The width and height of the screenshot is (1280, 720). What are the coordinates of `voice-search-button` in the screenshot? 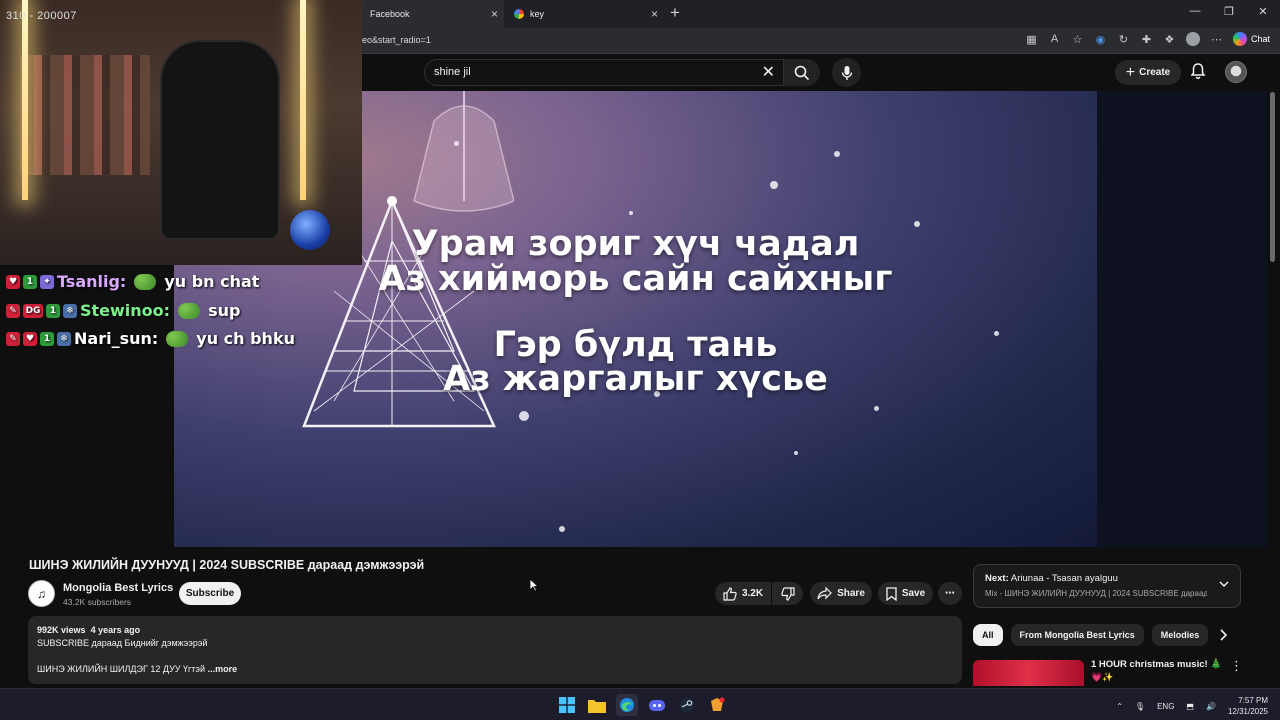 It's located at (846, 72).